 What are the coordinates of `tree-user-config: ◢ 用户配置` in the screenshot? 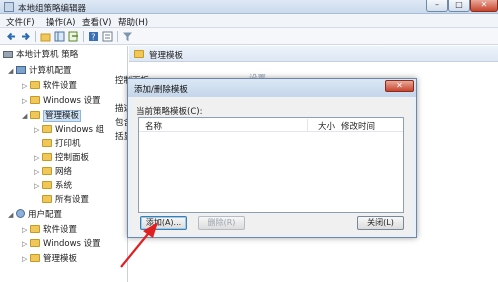 It's located at (35, 215).